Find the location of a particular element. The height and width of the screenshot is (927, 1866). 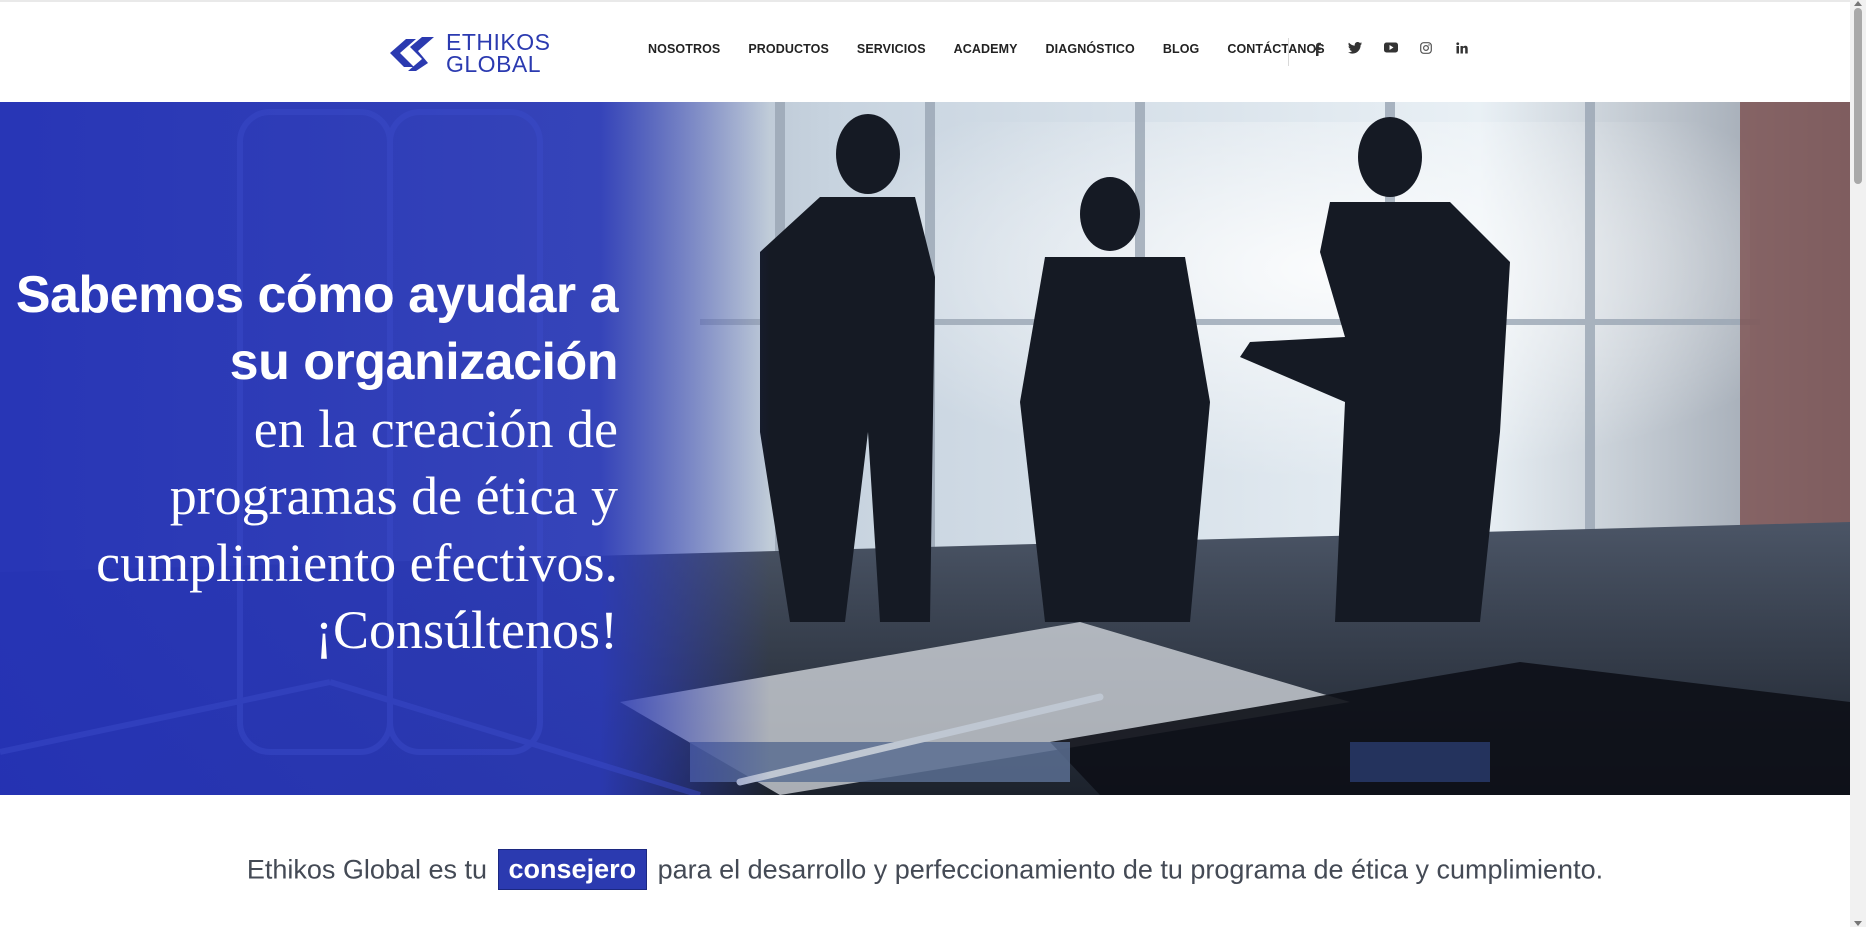

logo-line-2: GLOBAL is located at coordinates (494, 64).